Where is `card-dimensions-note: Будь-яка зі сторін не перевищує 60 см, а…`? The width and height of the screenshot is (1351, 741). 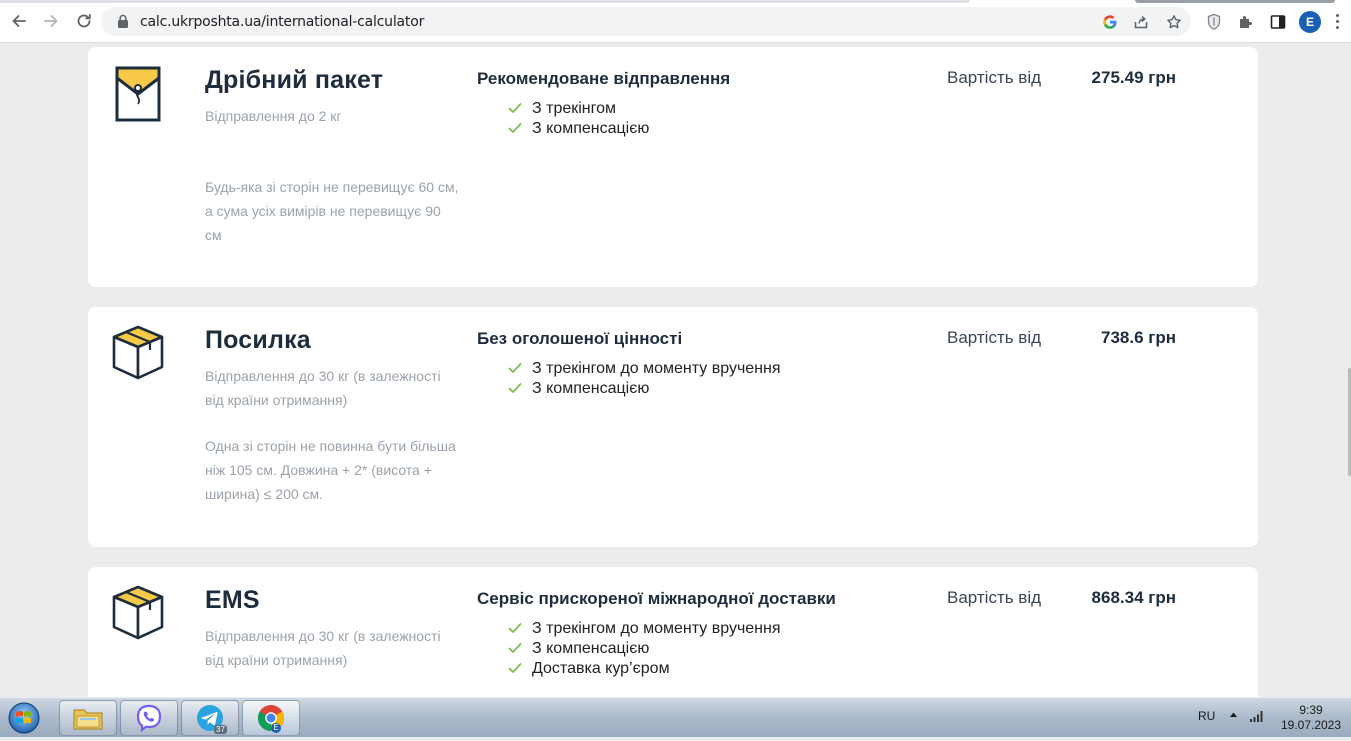
card-dimensions-note: Будь-яка зі сторін не перевищує 60 см, а… is located at coordinates (332, 211).